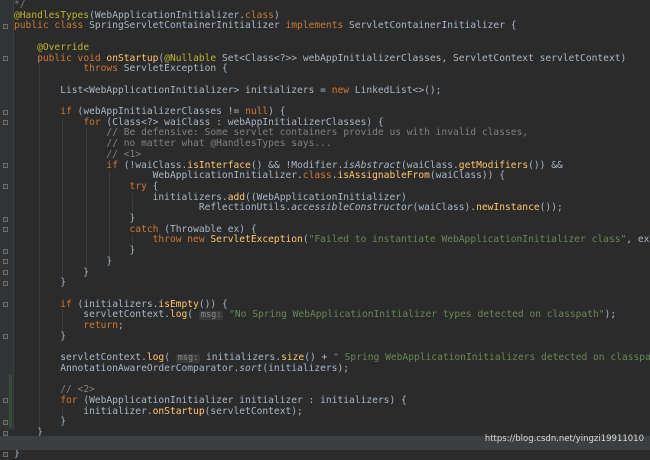 The height and width of the screenshot is (460, 650). Describe the element at coordinates (77, 390) in the screenshot. I see `code-token: // <2>` at that location.